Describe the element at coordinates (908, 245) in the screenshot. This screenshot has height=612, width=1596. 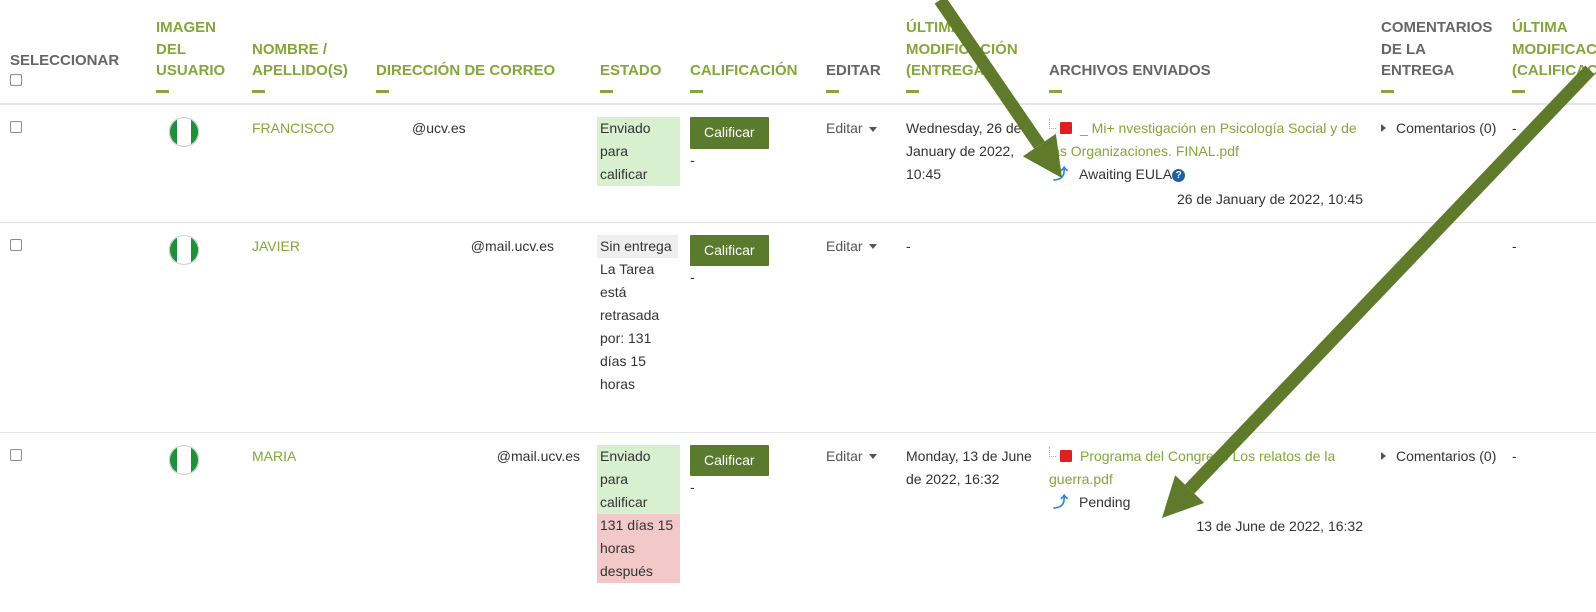
I see `modified-date: -` at that location.